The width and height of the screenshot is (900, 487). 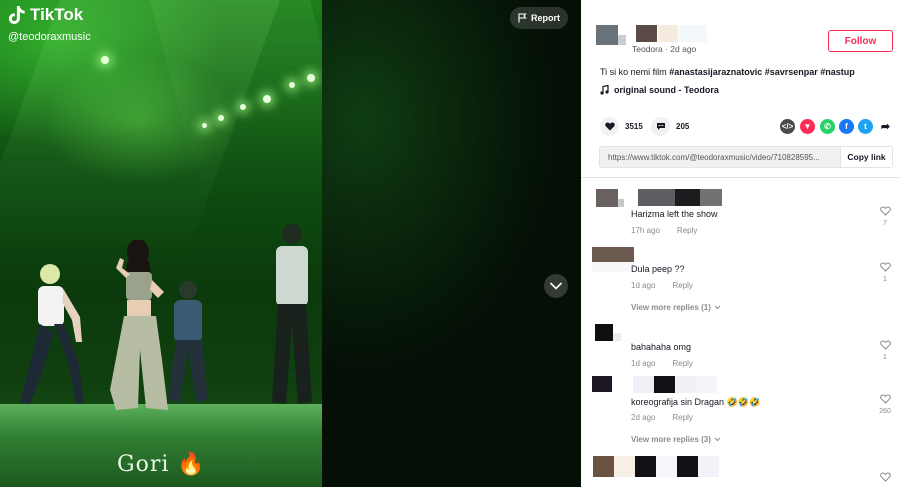 What do you see at coordinates (674, 214) in the screenshot?
I see `comment-text: Harizma left the show` at bounding box center [674, 214].